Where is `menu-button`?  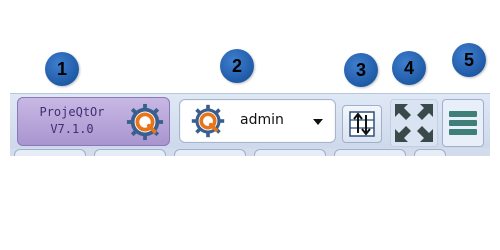 menu-button is located at coordinates (463, 123).